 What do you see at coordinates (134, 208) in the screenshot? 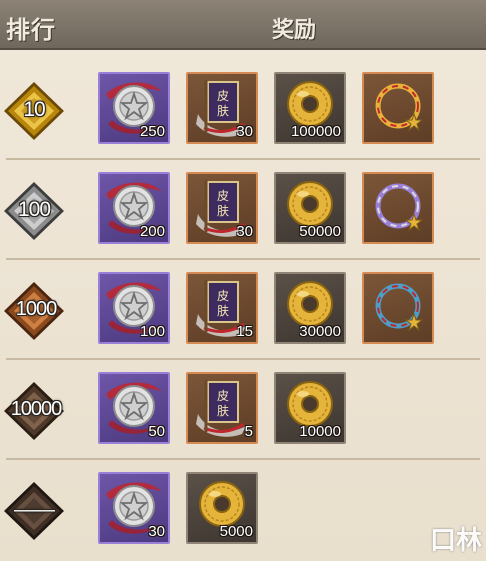
I see `silver-coin-item: 200` at bounding box center [134, 208].